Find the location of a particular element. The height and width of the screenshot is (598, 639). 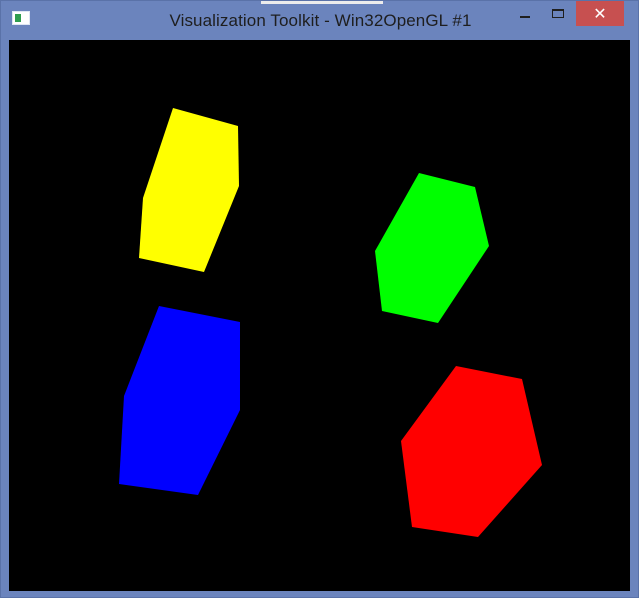

blue-hexagon is located at coordinates (179, 400).